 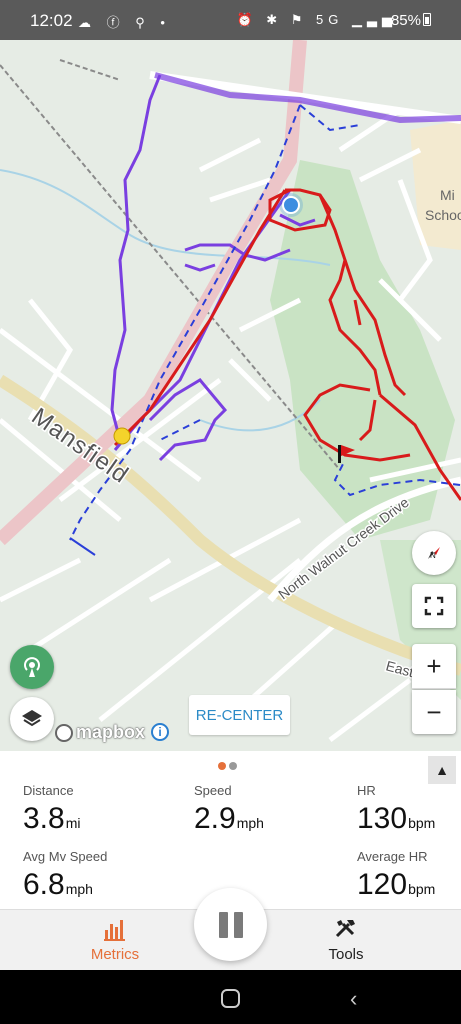 I want to click on collapse-panel-button: ▲, so click(x=442, y=770).